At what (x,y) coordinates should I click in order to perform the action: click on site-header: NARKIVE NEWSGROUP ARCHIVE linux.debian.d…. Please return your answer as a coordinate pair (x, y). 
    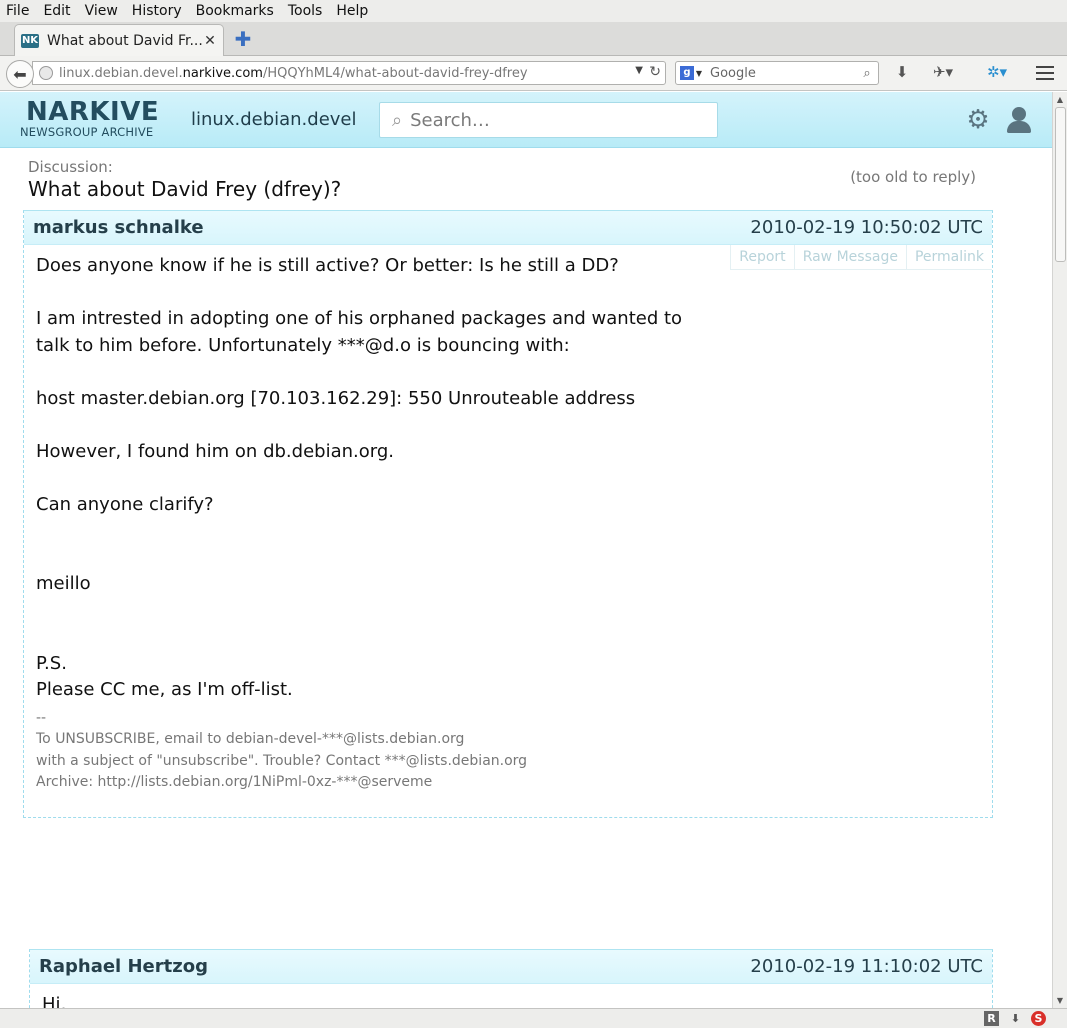
    Looking at the image, I should click on (526, 120).